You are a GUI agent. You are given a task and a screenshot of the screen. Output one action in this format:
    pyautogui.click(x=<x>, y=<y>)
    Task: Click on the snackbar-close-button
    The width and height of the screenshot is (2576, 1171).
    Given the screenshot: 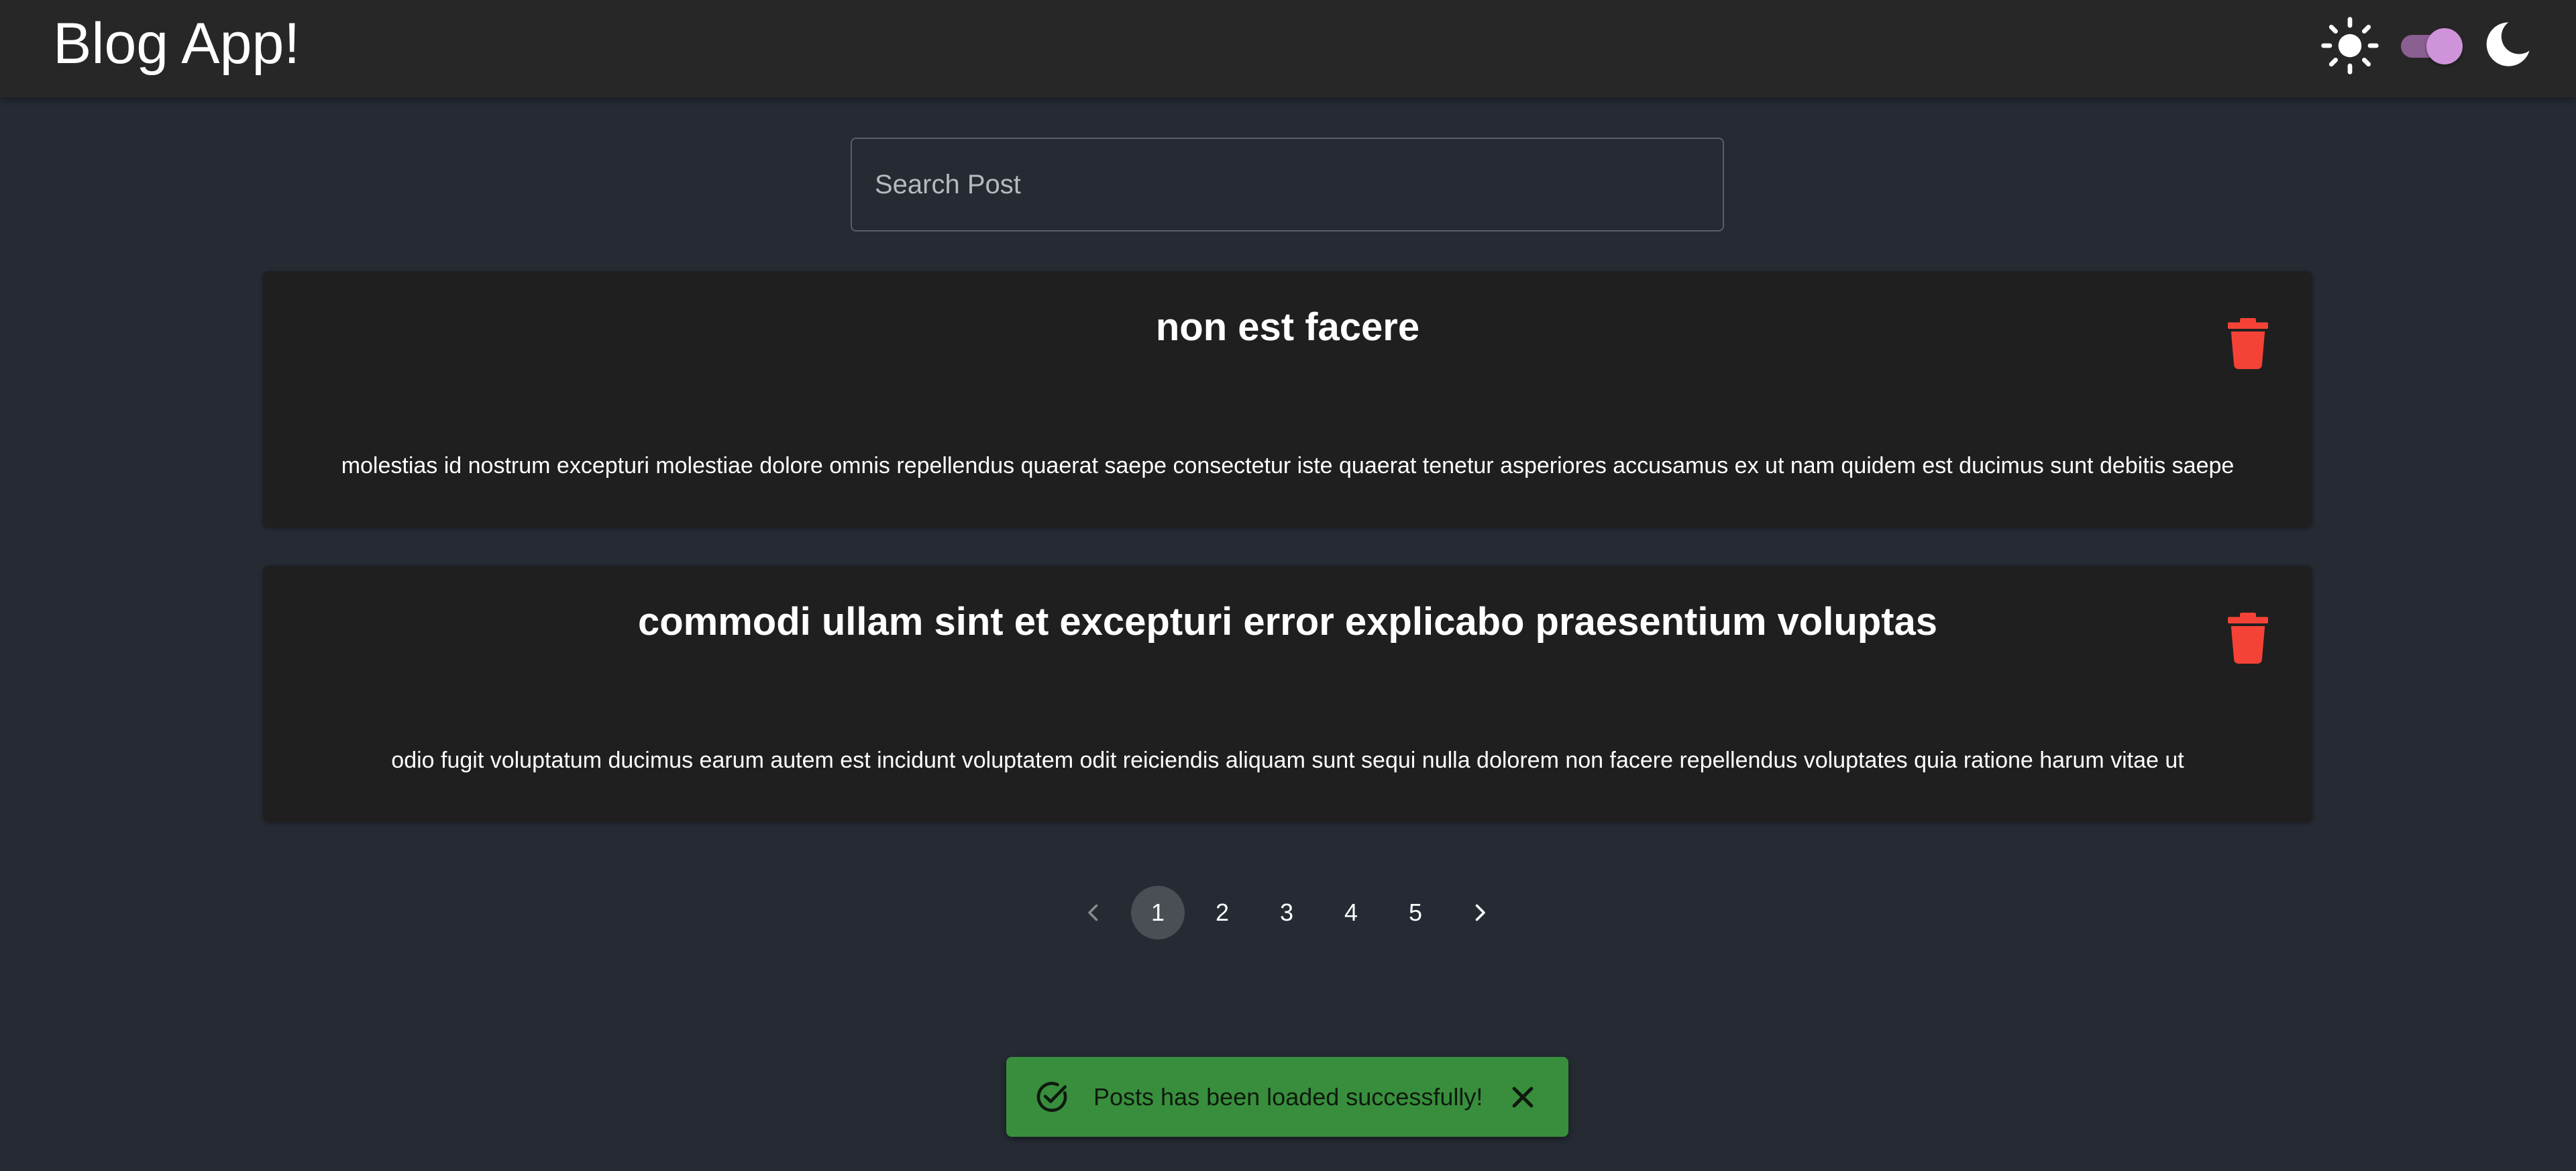 What is the action you would take?
    pyautogui.click(x=1523, y=1097)
    